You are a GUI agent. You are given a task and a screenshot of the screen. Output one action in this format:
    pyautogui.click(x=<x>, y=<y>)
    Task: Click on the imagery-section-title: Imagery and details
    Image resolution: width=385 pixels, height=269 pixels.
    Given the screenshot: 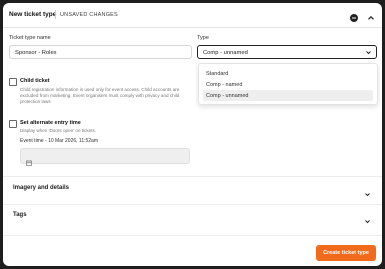 What is the action you would take?
    pyautogui.click(x=41, y=188)
    